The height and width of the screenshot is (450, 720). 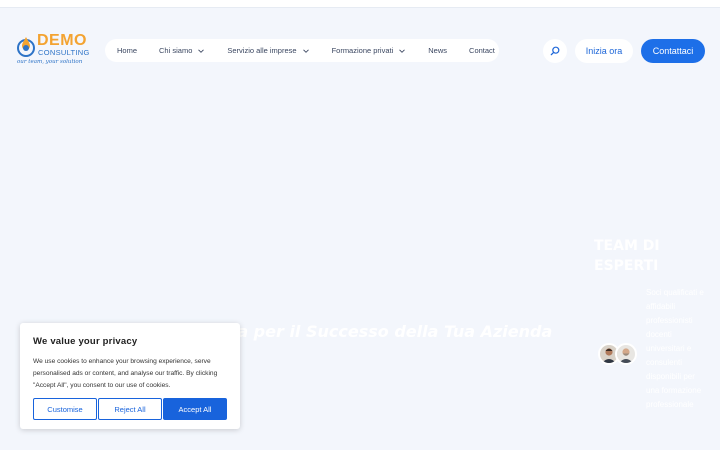 I want to click on search-button, so click(x=555, y=51).